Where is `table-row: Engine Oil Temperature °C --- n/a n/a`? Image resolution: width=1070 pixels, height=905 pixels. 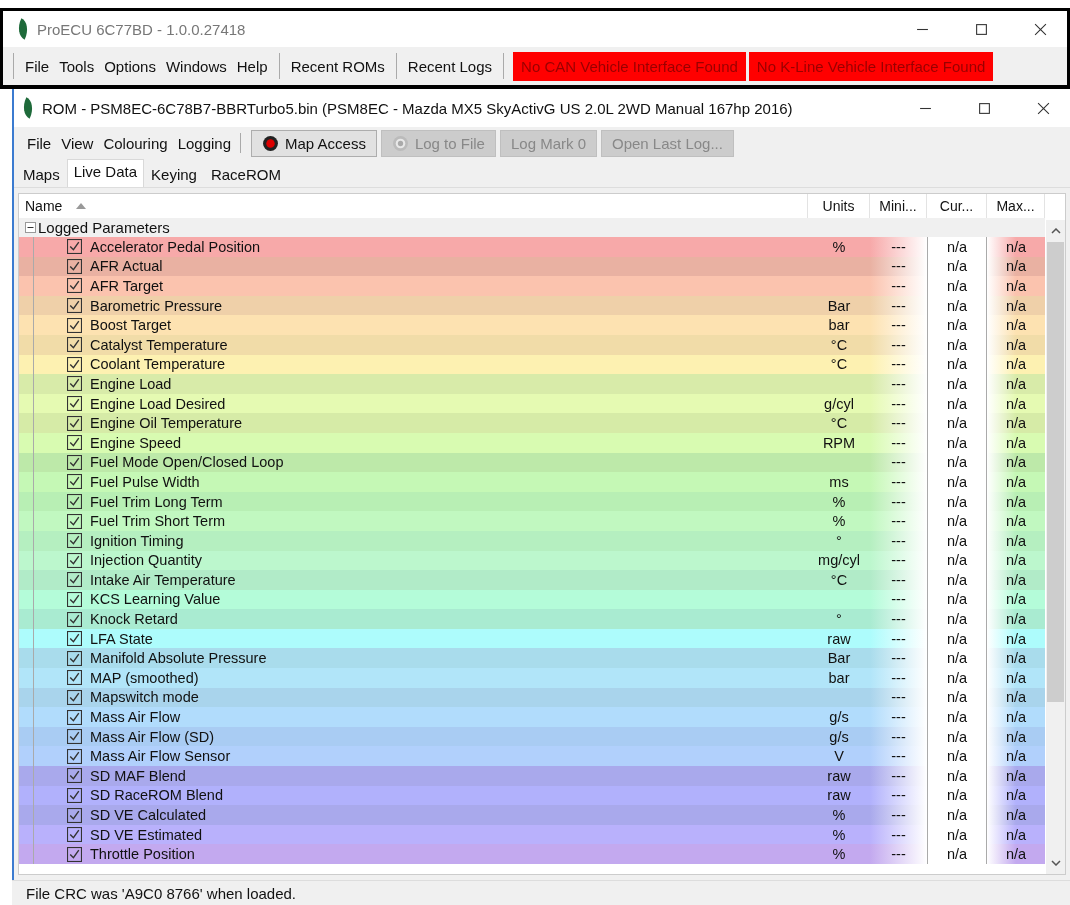
table-row: Engine Oil Temperature °C --- n/a n/a is located at coordinates (532, 423).